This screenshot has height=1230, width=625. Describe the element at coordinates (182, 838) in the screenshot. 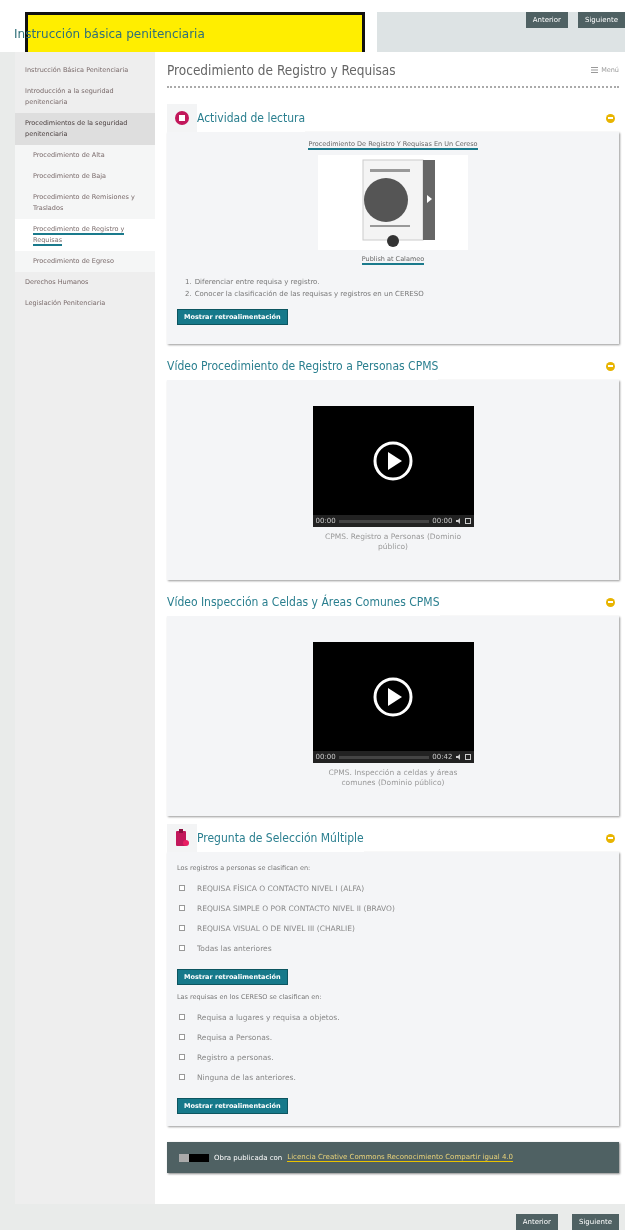

I see `clipboard-icon` at that location.